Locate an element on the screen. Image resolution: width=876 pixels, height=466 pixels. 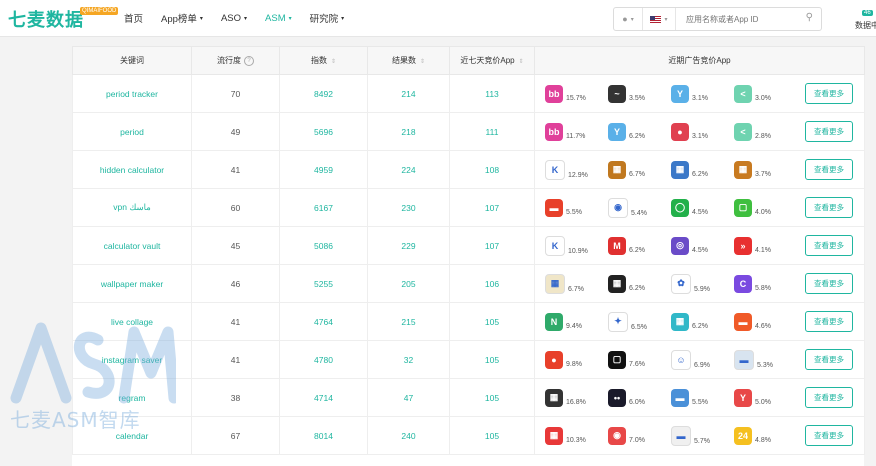
nav-item-3: ASM ▾ is located at coordinates (278, 18).